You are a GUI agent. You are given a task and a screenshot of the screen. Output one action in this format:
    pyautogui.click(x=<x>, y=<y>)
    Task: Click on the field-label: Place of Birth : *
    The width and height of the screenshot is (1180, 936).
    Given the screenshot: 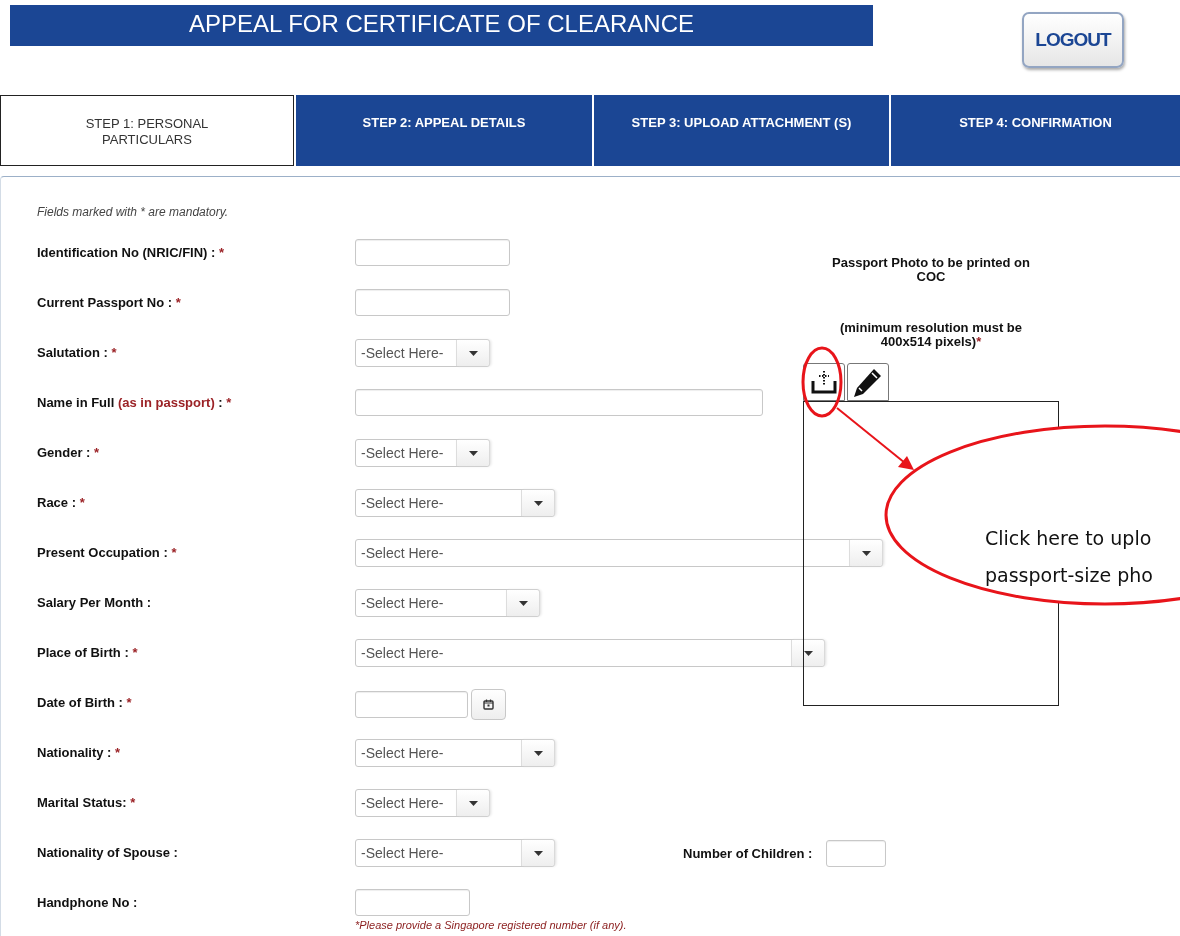 What is the action you would take?
    pyautogui.click(x=88, y=653)
    